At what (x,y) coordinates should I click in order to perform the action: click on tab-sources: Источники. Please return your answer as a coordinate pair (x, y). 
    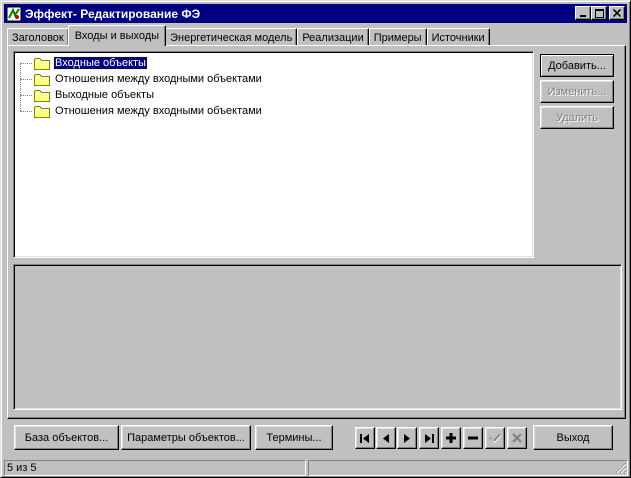
    Looking at the image, I should click on (458, 37).